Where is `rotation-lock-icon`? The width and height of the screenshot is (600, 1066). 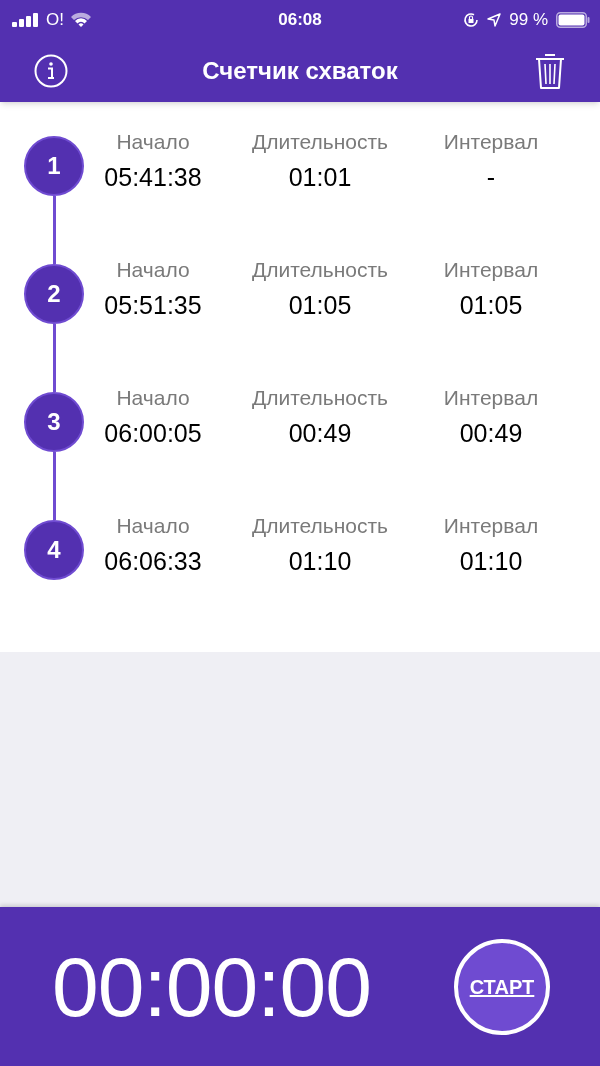
rotation-lock-icon is located at coordinates (471, 20).